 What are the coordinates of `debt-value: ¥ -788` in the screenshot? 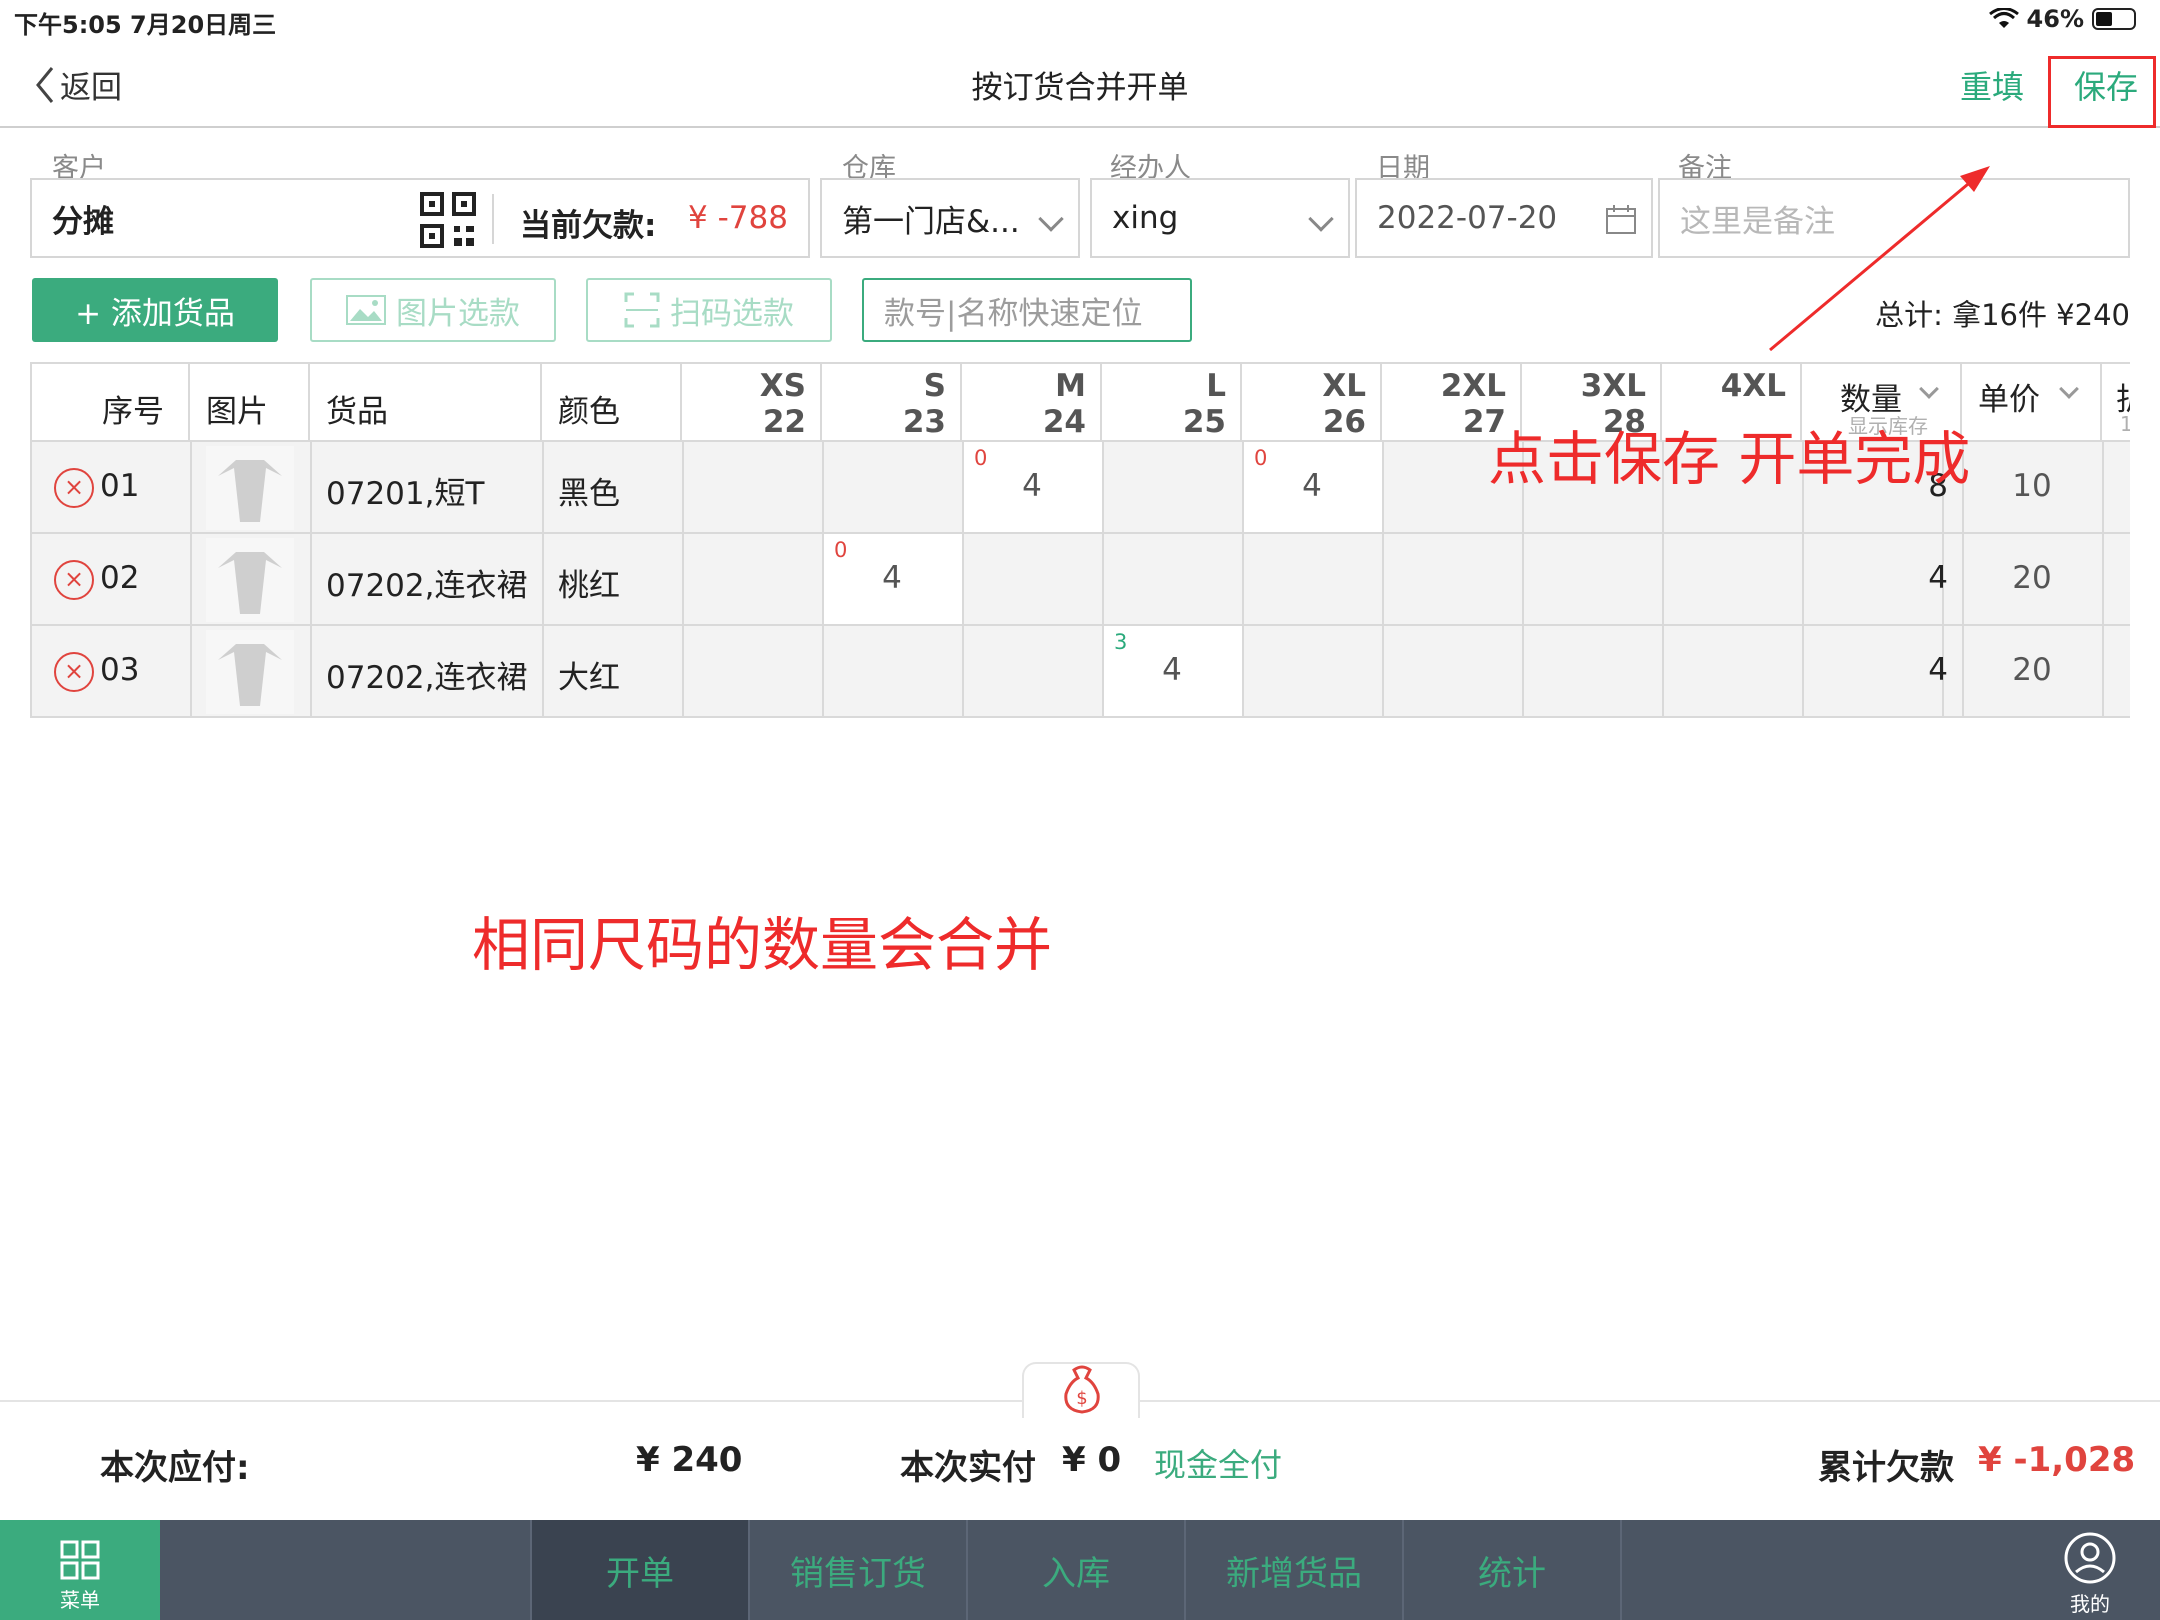 It's located at (738, 218).